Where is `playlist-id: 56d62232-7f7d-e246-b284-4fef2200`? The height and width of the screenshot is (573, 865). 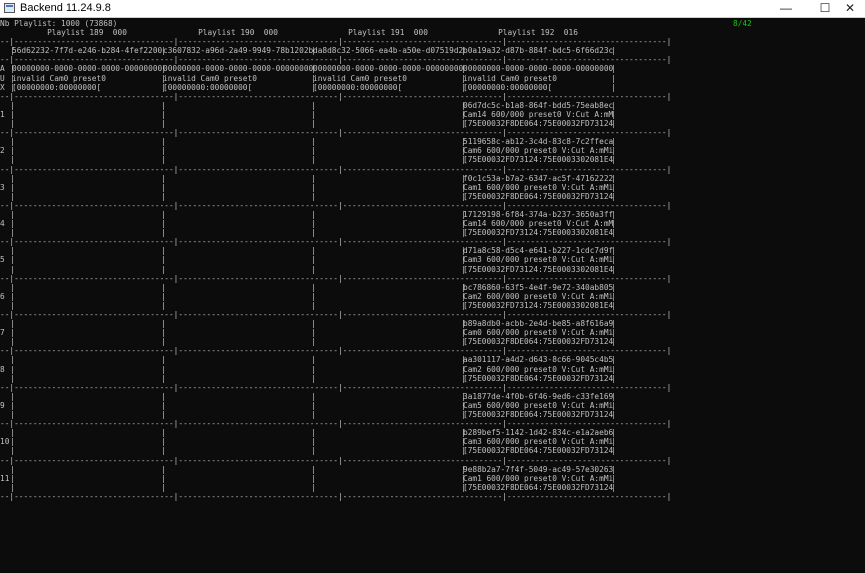
playlist-id: 56d62232-7f7d-e246-b284-4fef2200 is located at coordinates (87, 51).